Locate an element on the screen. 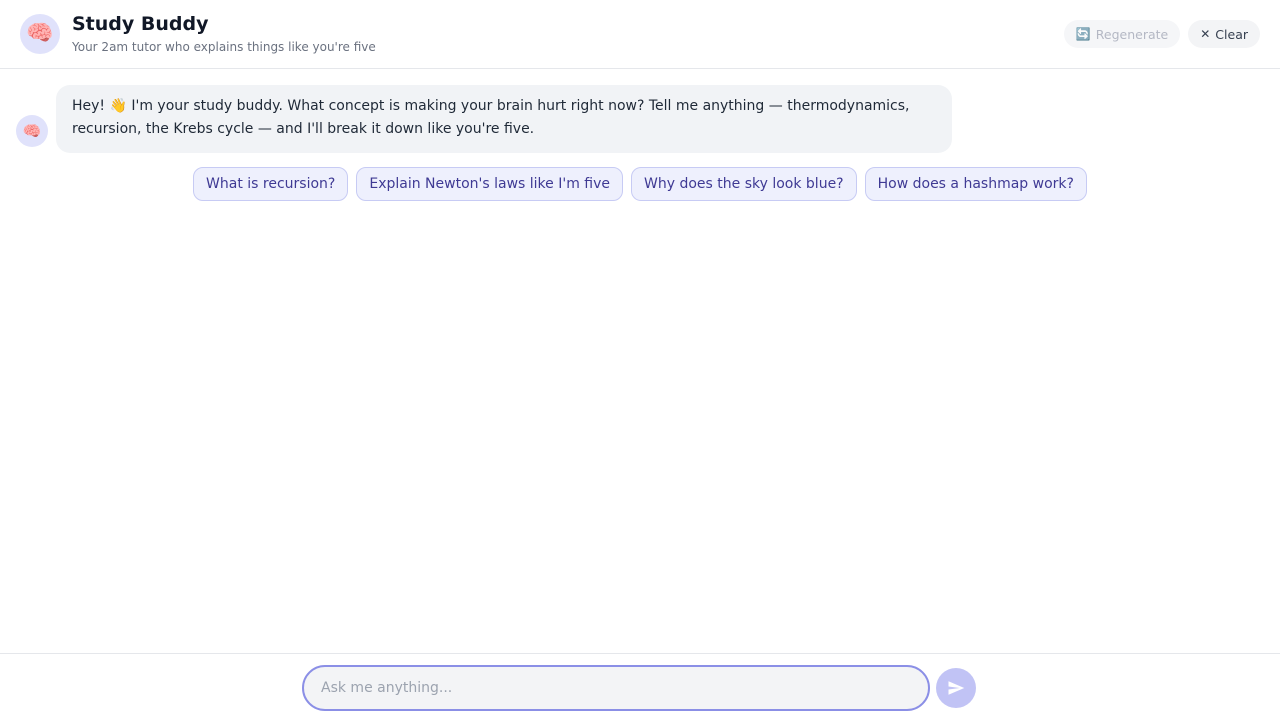 This screenshot has height=720, width=1280. suggestion-chip: What is recursion? is located at coordinates (271, 184).